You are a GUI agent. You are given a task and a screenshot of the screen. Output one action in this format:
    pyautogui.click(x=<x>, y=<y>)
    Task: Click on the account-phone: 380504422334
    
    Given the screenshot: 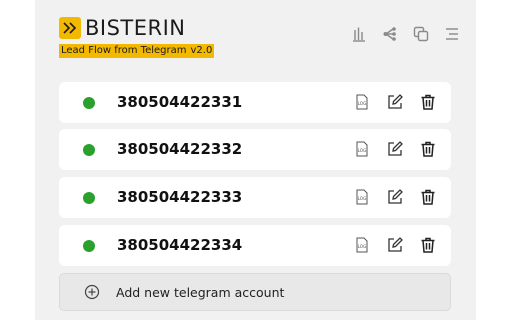 What is the action you would take?
    pyautogui.click(x=180, y=245)
    